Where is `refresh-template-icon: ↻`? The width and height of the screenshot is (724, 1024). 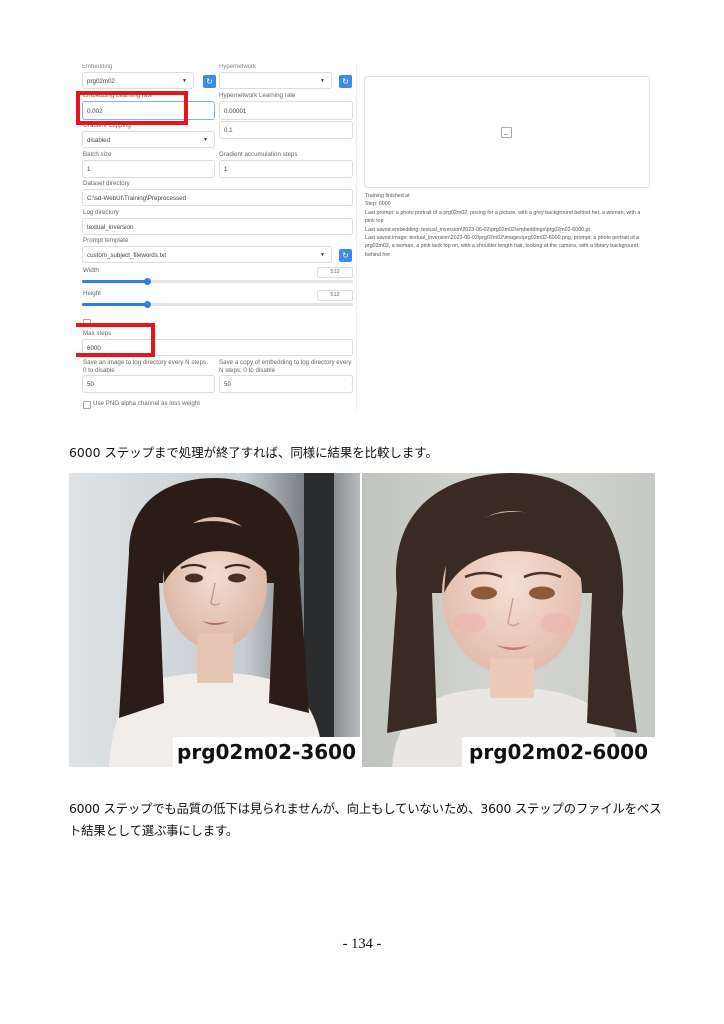 refresh-template-icon: ↻ is located at coordinates (345, 255).